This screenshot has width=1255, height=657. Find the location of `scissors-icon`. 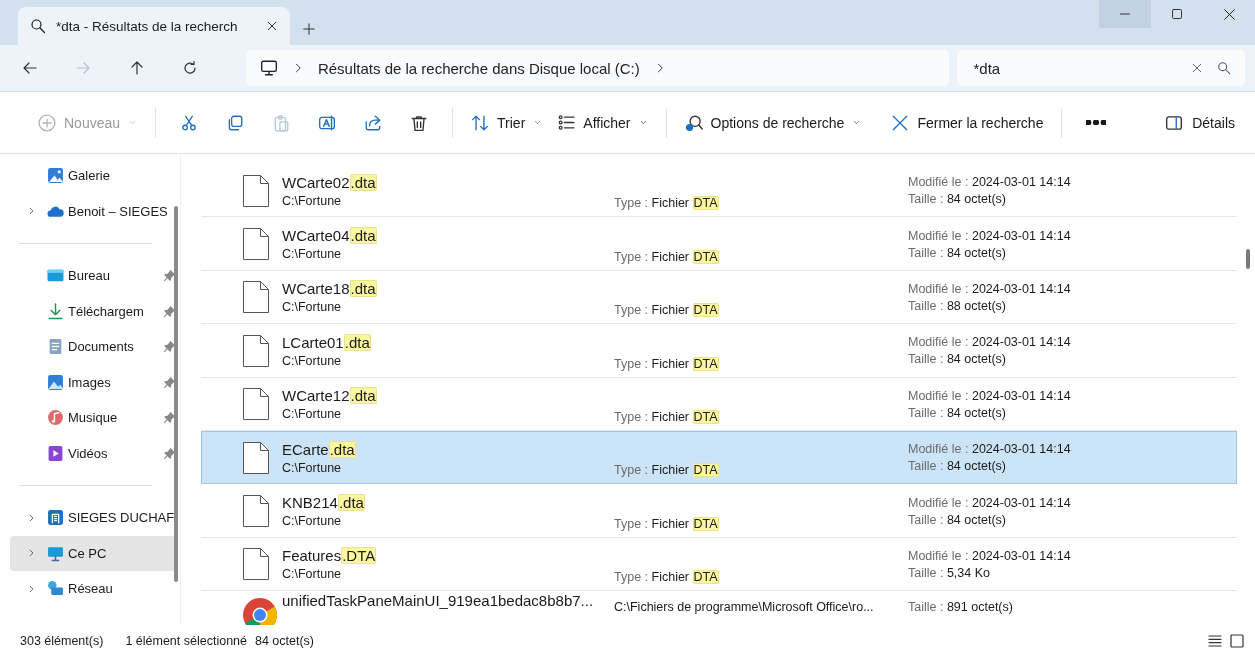

scissors-icon is located at coordinates (189, 122).